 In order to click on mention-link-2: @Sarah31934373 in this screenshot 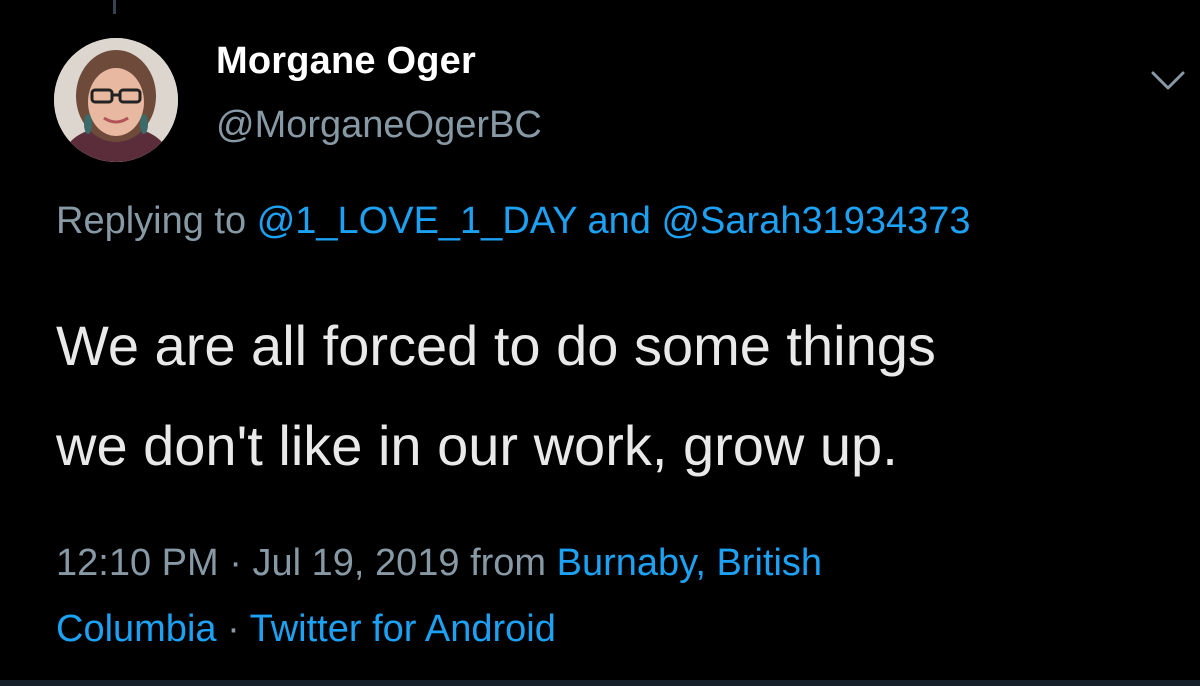, I will do `click(815, 221)`.